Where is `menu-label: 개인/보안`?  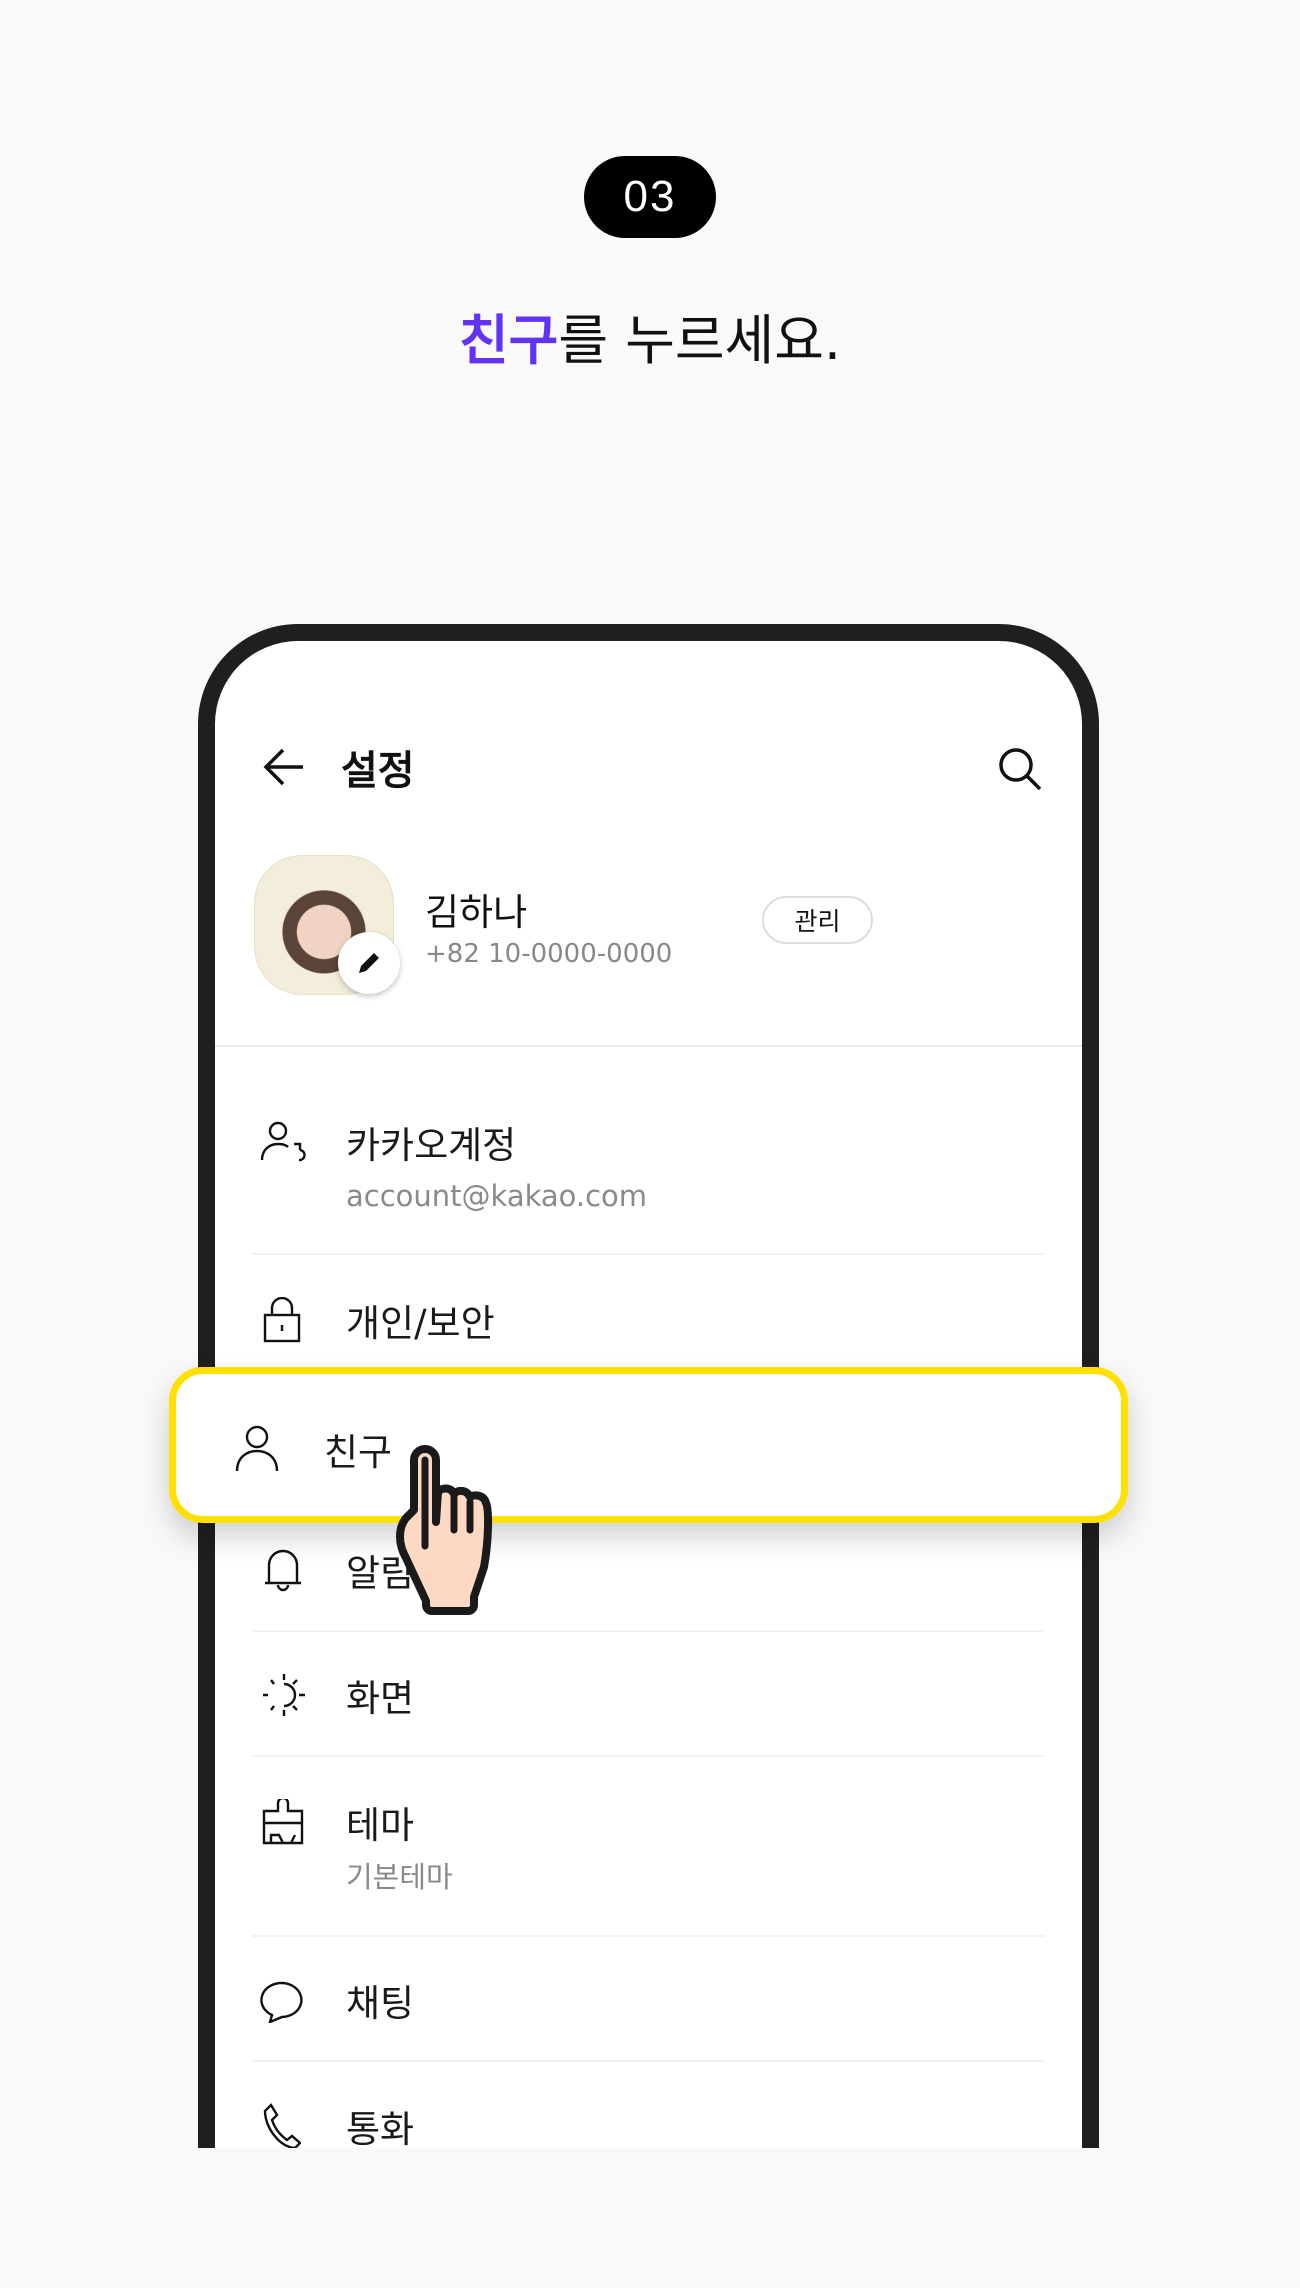 menu-label: 개인/보안 is located at coordinates (420, 1323).